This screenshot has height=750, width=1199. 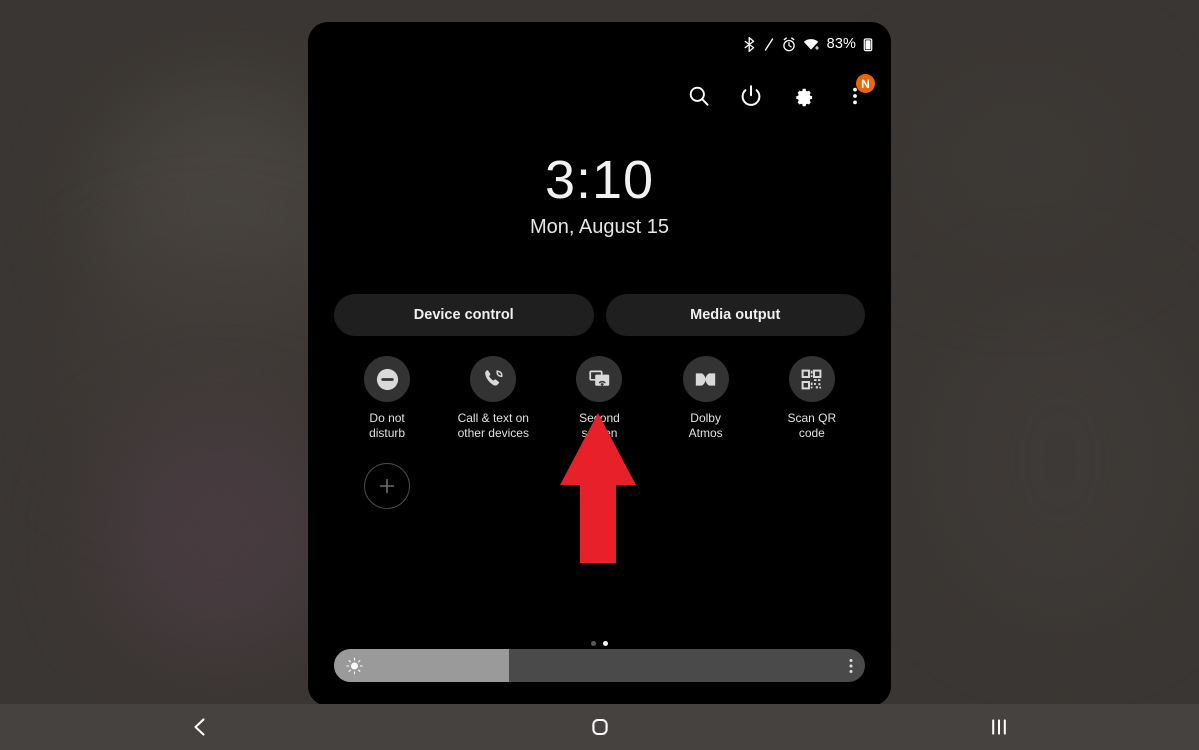 What do you see at coordinates (749, 44) in the screenshot?
I see `bluetooth-icon` at bounding box center [749, 44].